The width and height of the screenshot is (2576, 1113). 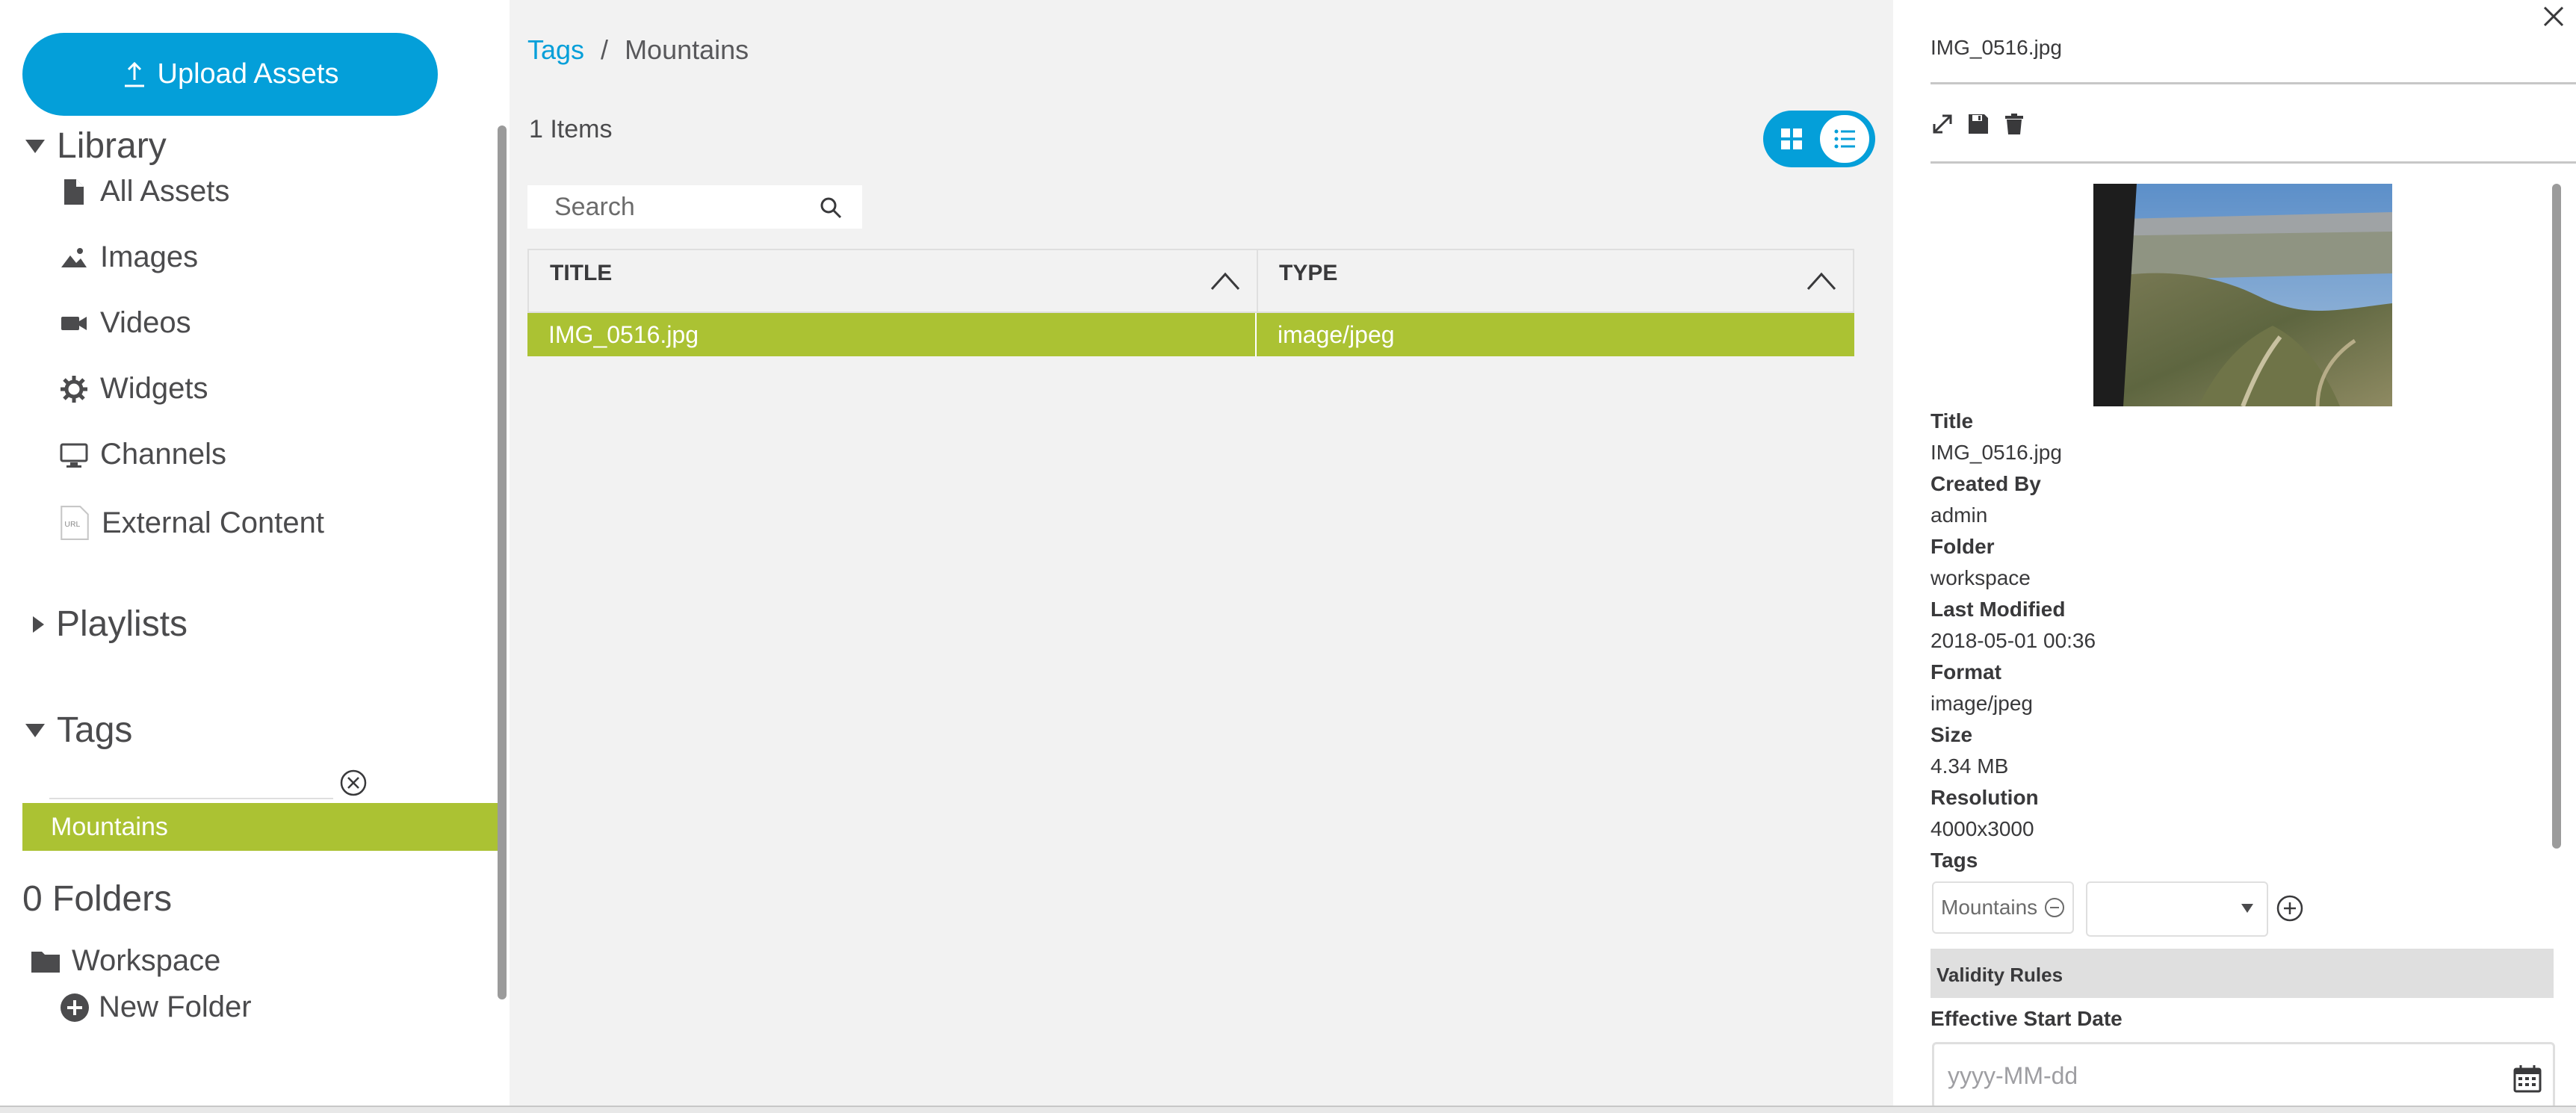 I want to click on svg-text: URL, so click(x=72, y=525).